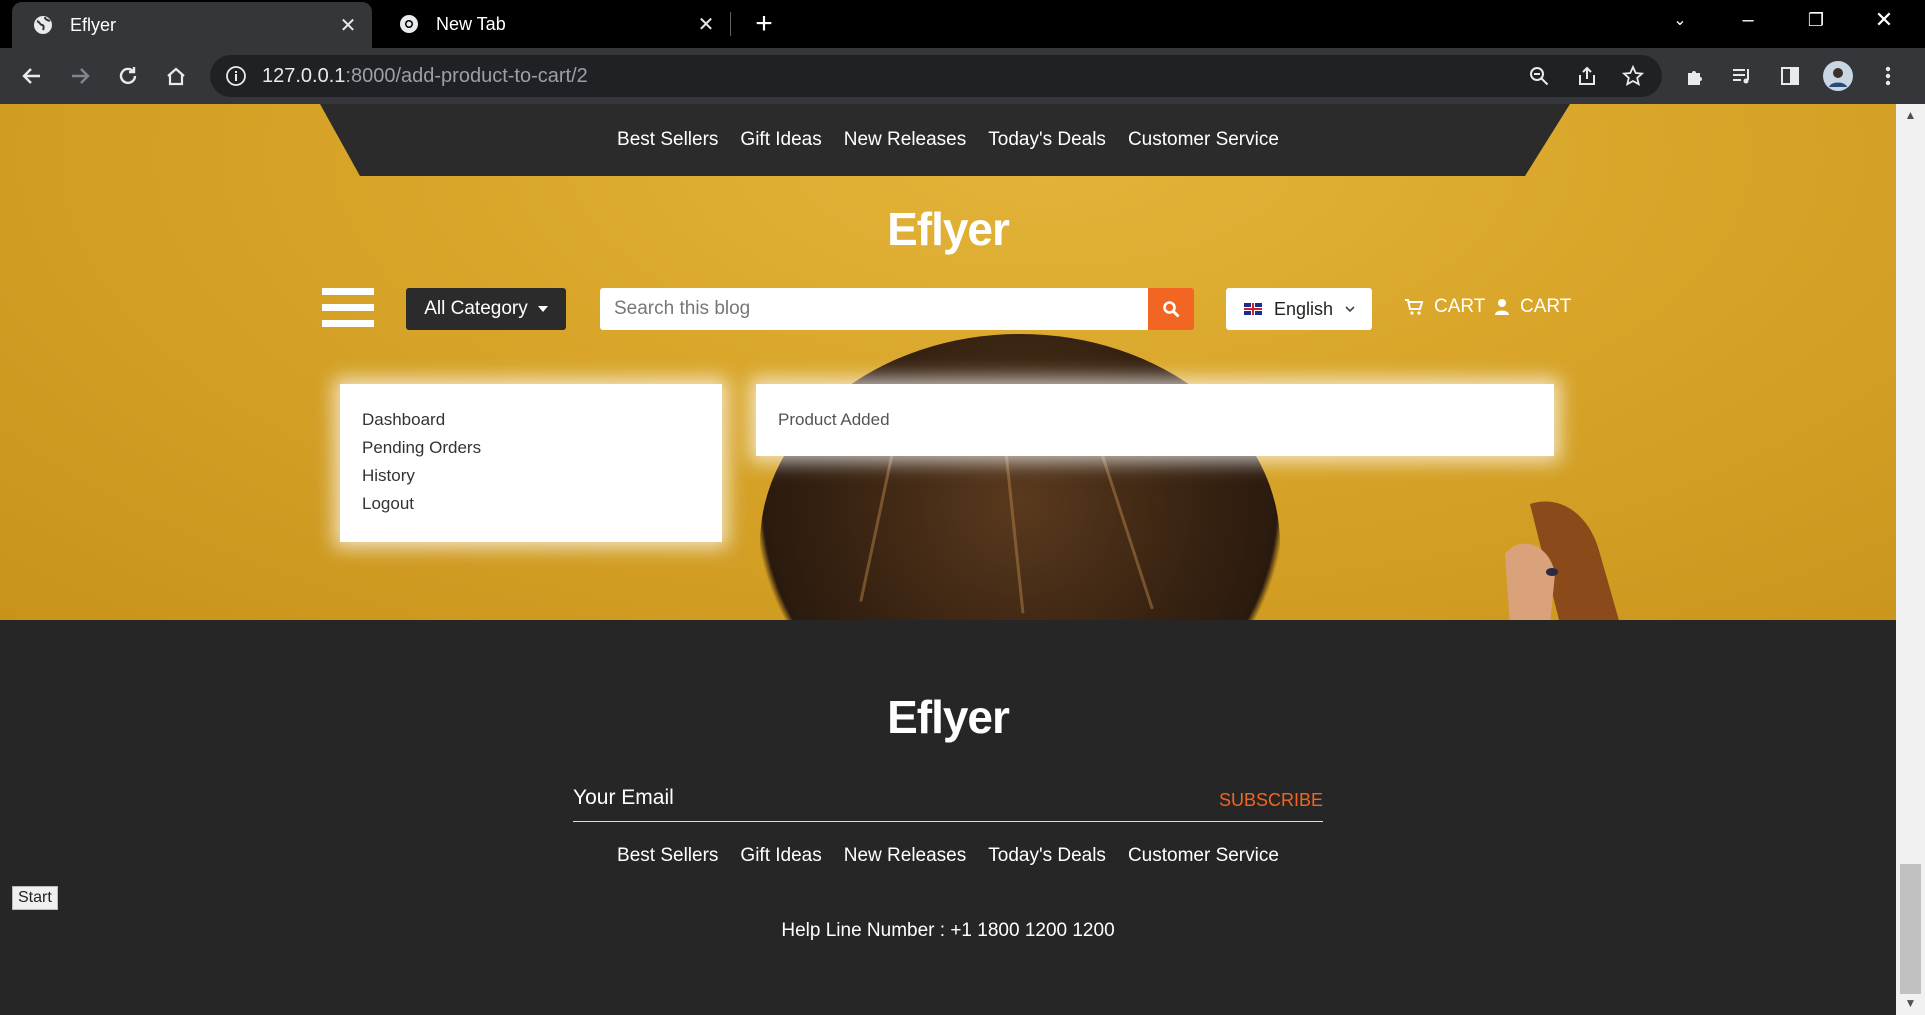 The image size is (1925, 1015). What do you see at coordinates (43, 25) in the screenshot?
I see `globe-icon` at bounding box center [43, 25].